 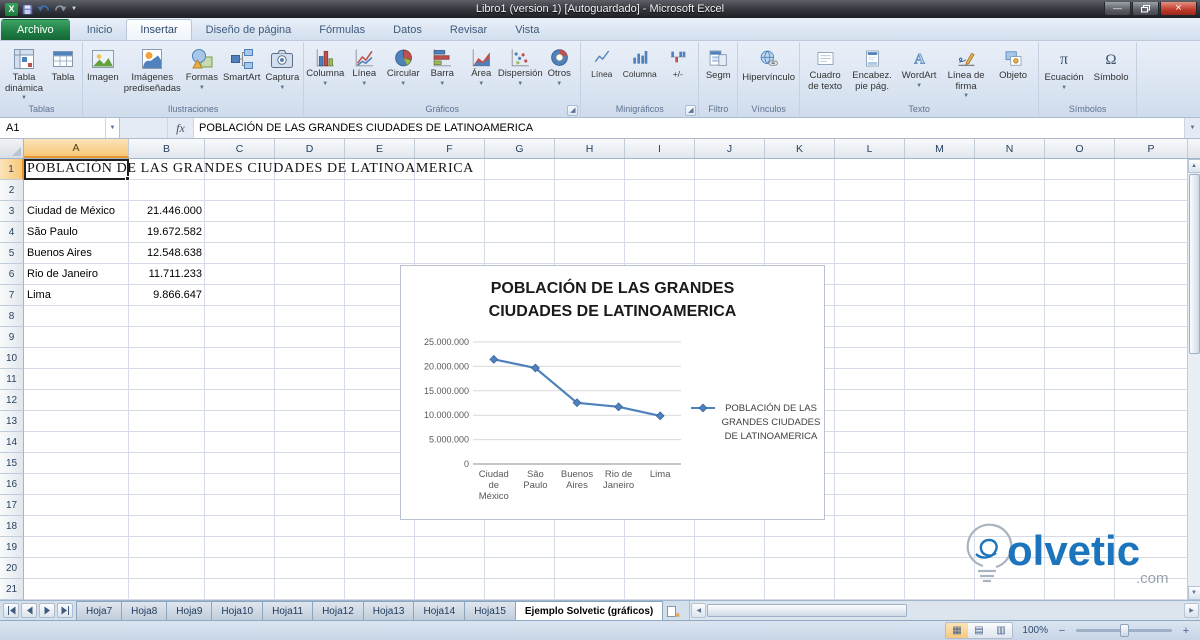 What do you see at coordinates (167, 295) in the screenshot?
I see `cell-B7: 9.866.647` at bounding box center [167, 295].